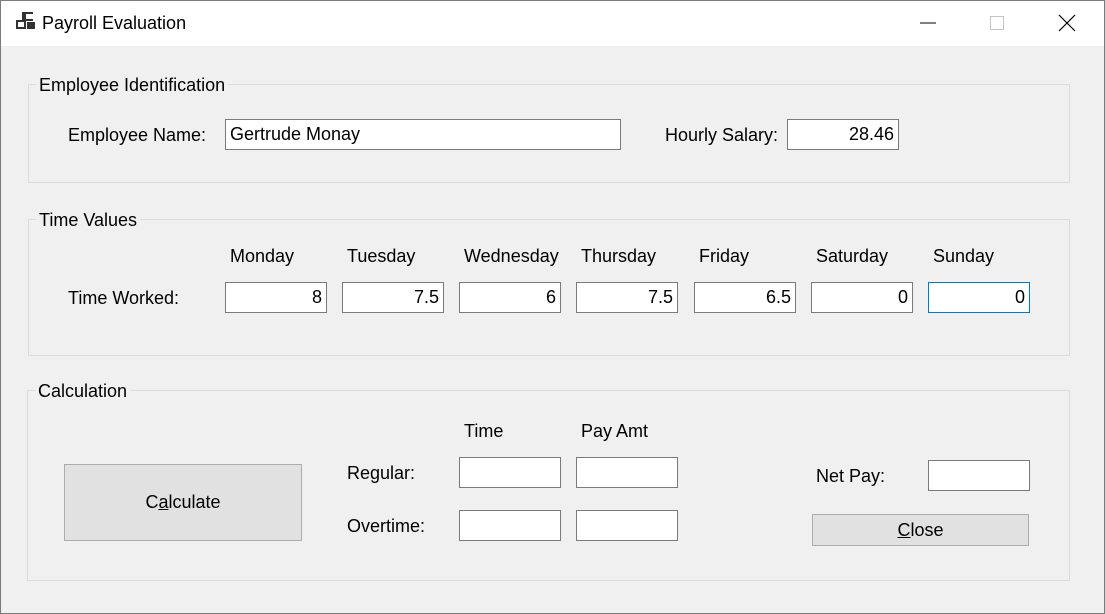 The width and height of the screenshot is (1105, 614). What do you see at coordinates (627, 525) in the screenshot?
I see `overtime-pay-field` at bounding box center [627, 525].